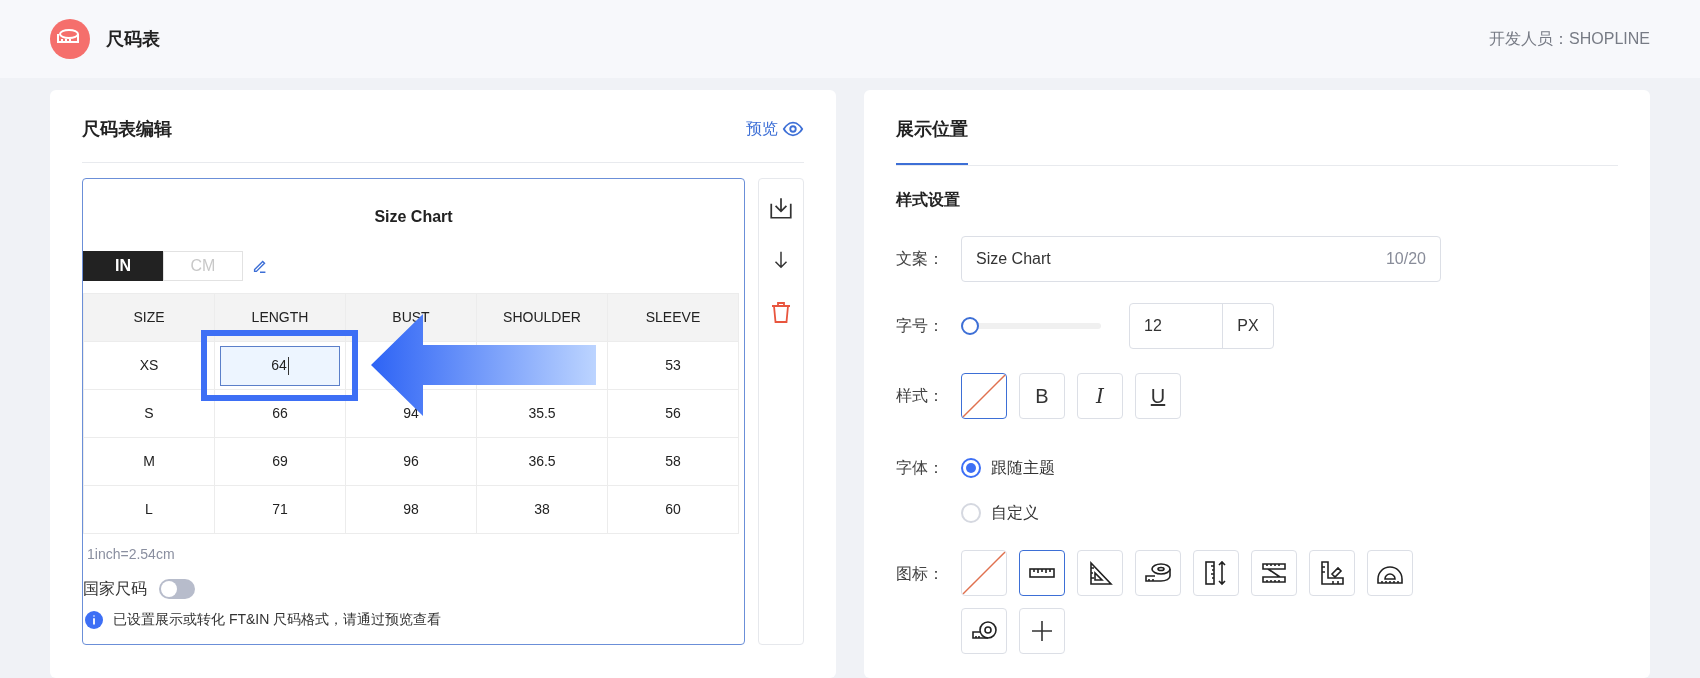  Describe the element at coordinates (1100, 396) in the screenshot. I see `italic-button: I` at that location.